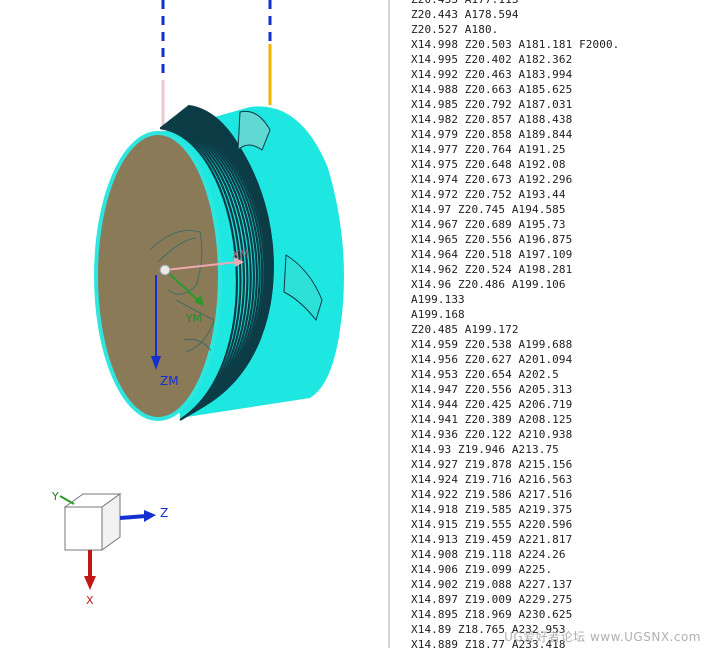  What do you see at coordinates (492, 269) in the screenshot?
I see `gcode-line: X14.962 Z20.524 A198.281` at bounding box center [492, 269].